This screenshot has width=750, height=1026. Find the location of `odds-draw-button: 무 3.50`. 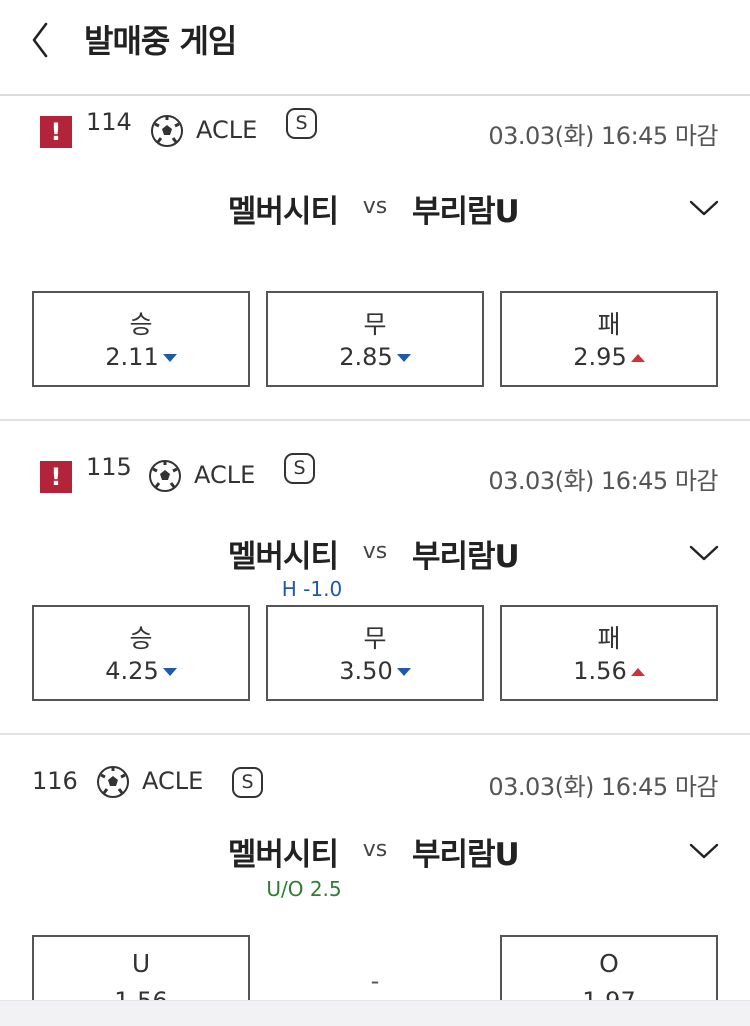

odds-draw-button: 무 3.50 is located at coordinates (375, 653).